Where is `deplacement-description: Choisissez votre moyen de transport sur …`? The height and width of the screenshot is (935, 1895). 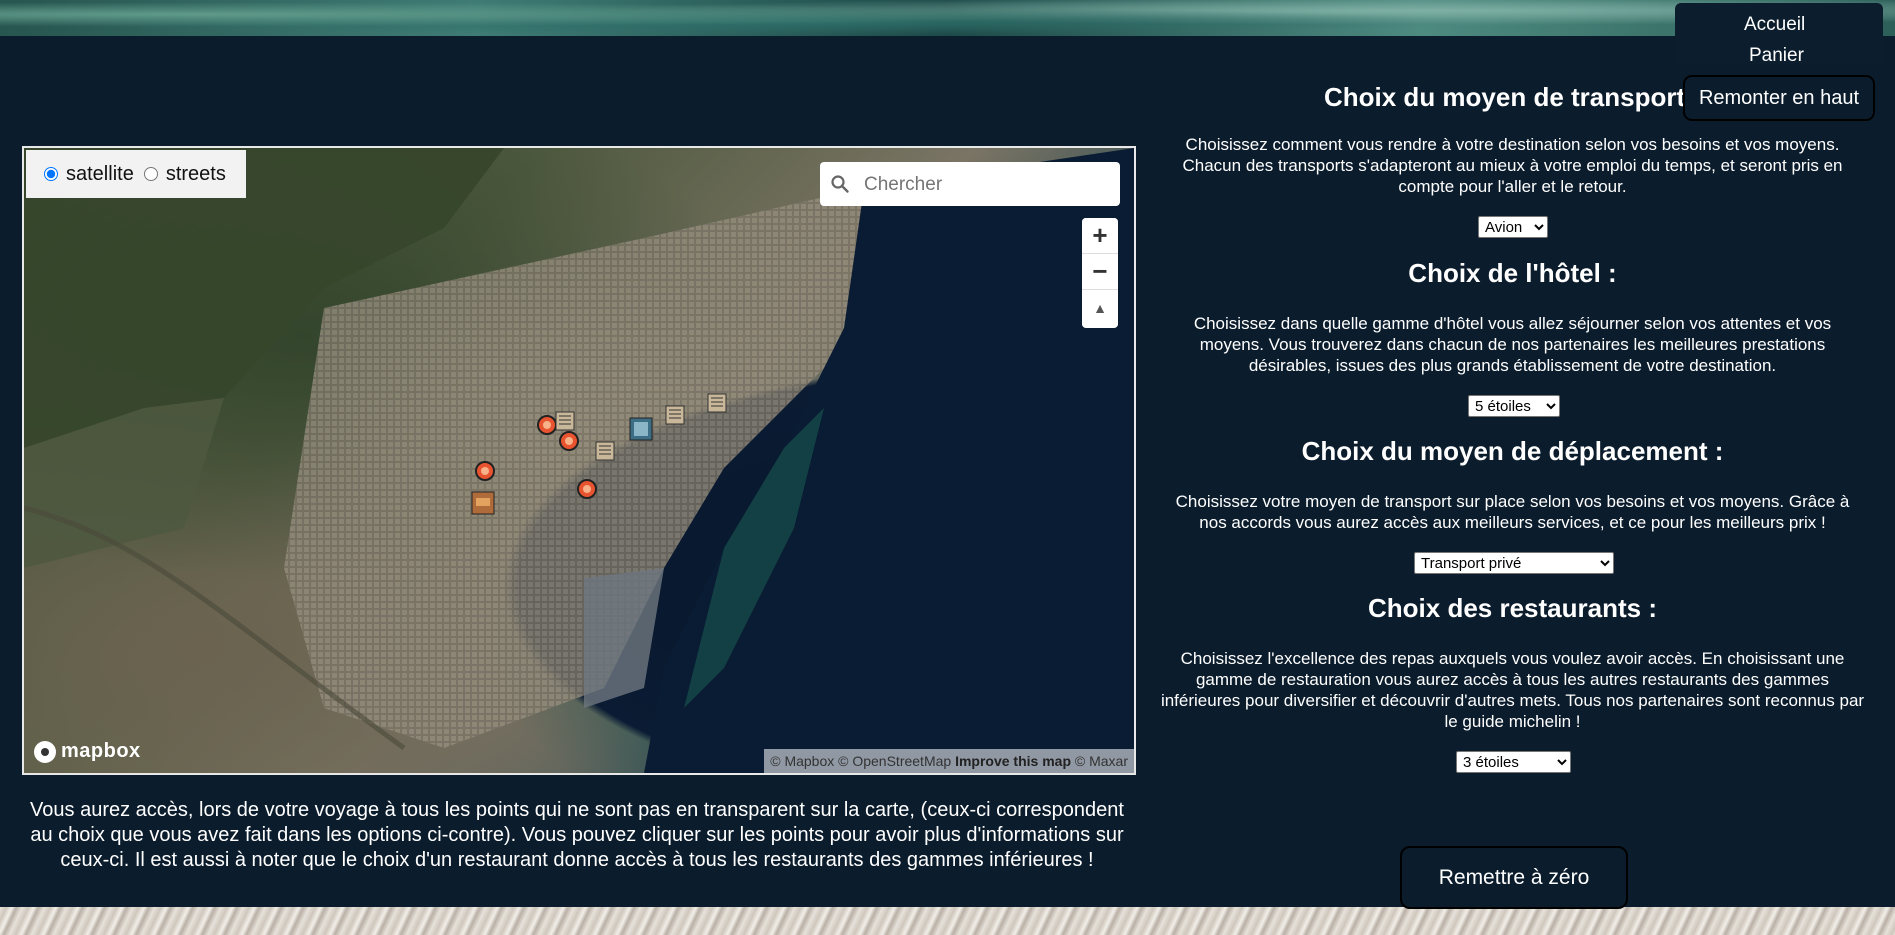
deplacement-description: Choisissez votre moyen de transport sur … is located at coordinates (1512, 512).